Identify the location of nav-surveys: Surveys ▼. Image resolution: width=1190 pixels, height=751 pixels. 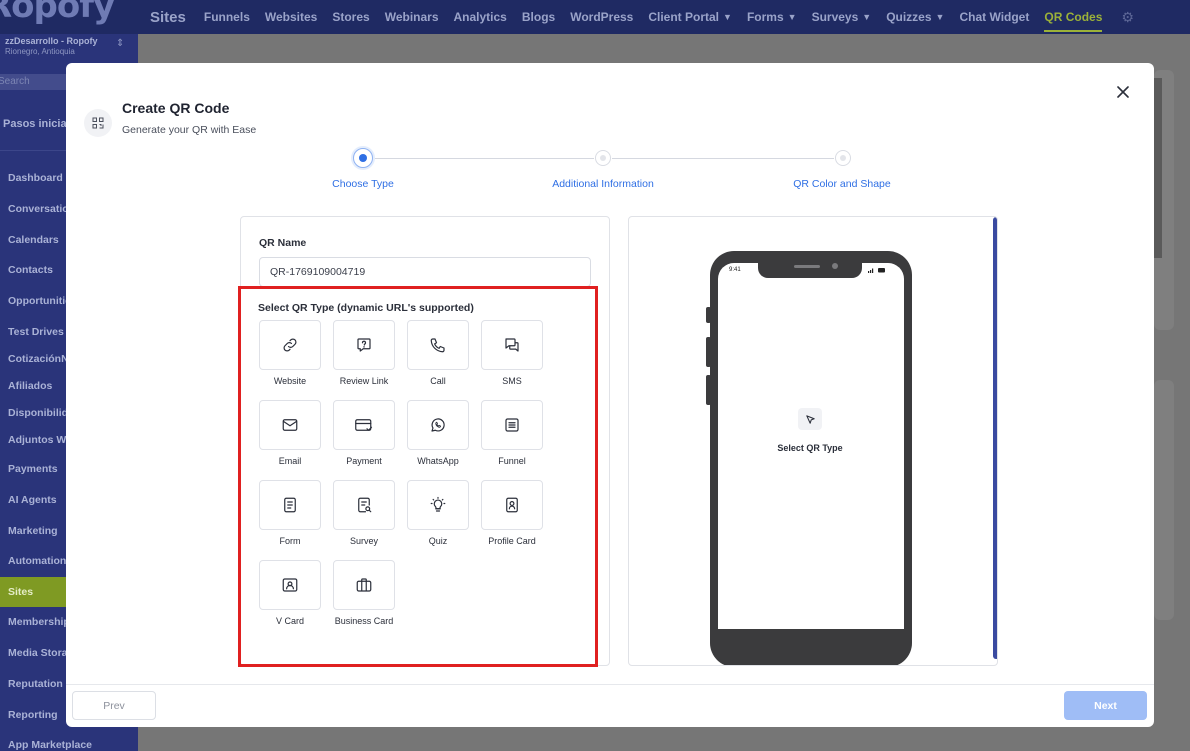
(842, 17).